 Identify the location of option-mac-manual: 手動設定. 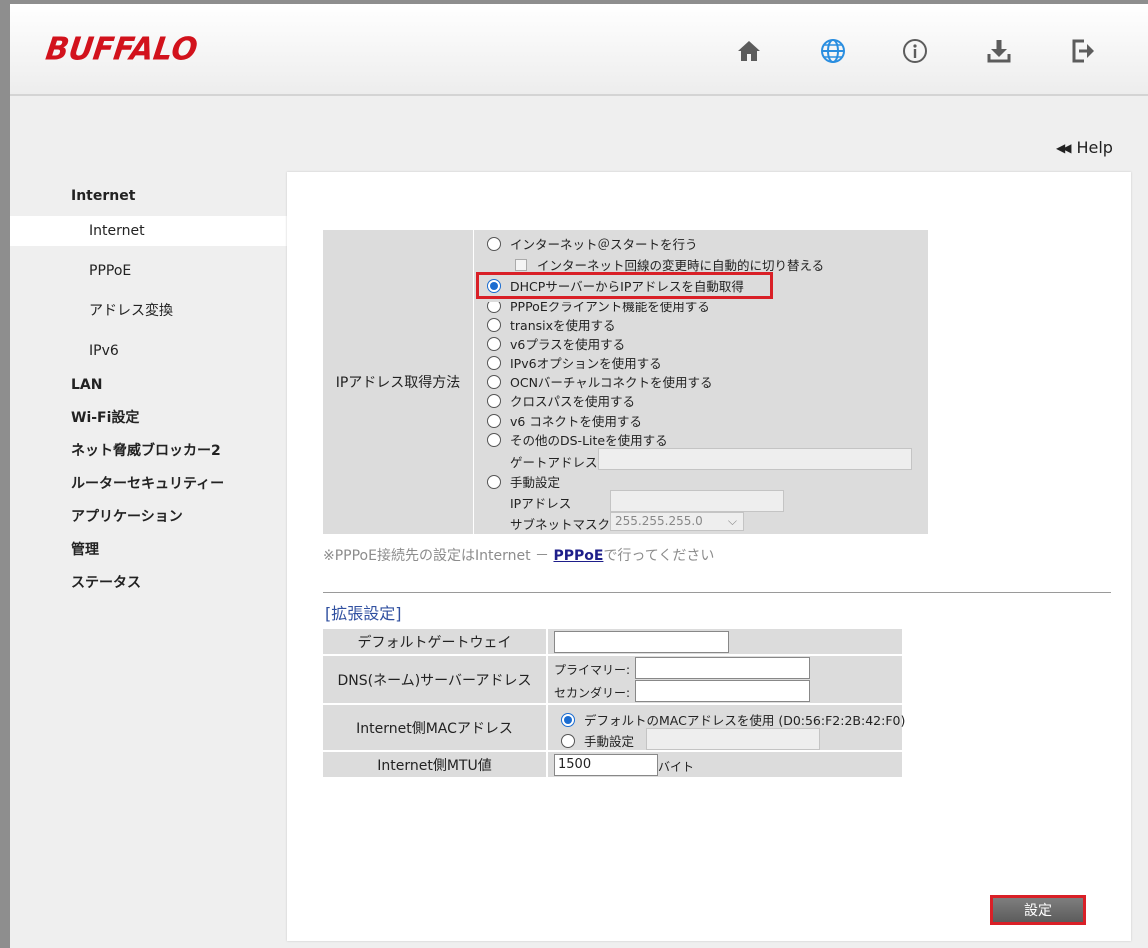
(597, 740).